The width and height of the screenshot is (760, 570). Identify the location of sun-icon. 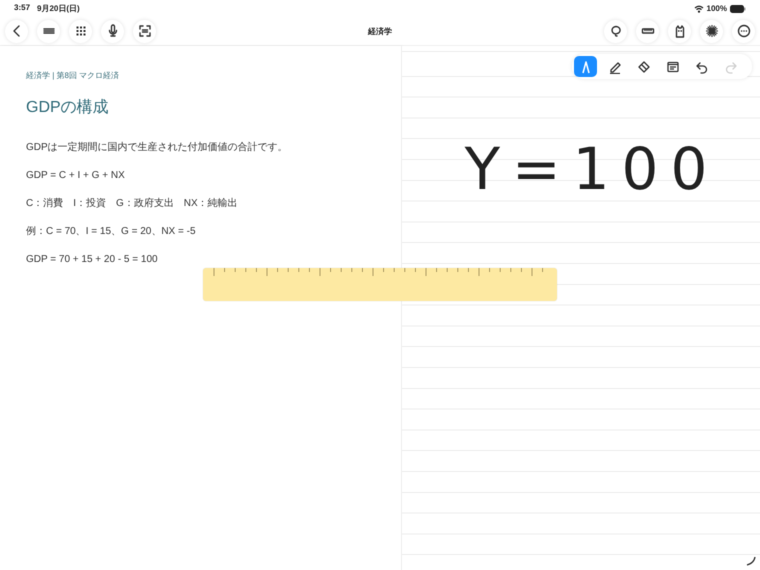
(711, 31).